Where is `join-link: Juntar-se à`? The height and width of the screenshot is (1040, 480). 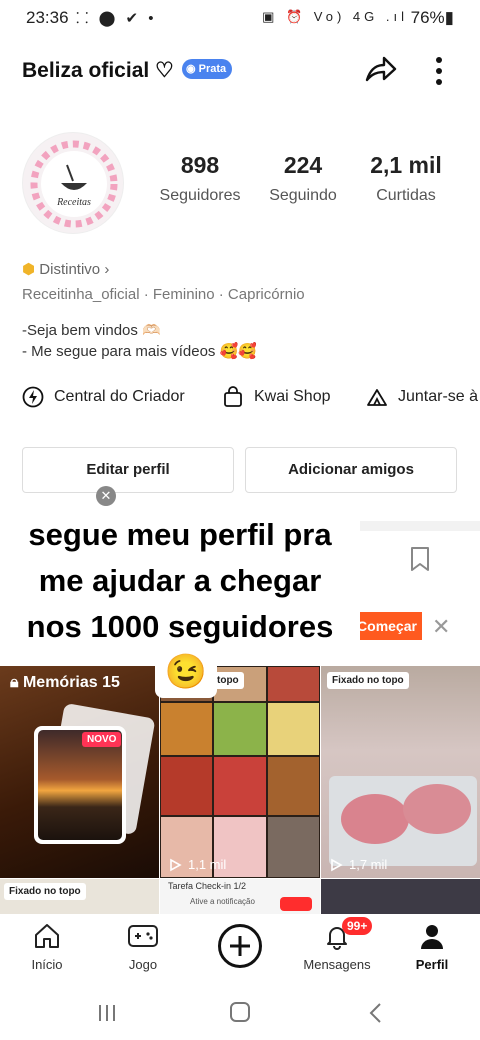
join-link: Juntar-se à is located at coordinates (422, 397).